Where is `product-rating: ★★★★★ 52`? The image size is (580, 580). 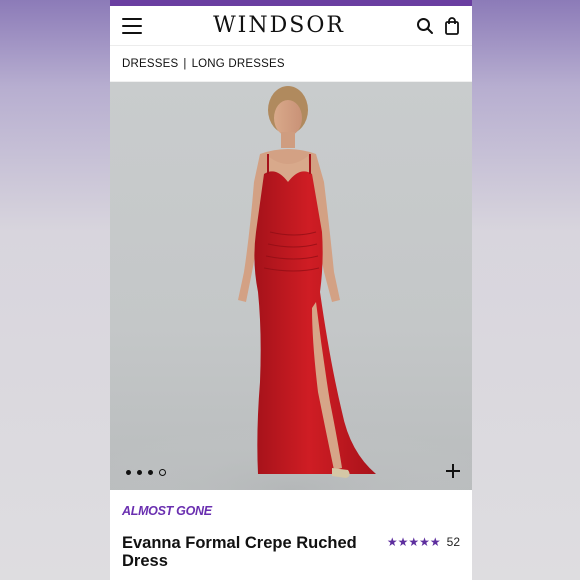 product-rating: ★★★★★ 52 is located at coordinates (423, 541).